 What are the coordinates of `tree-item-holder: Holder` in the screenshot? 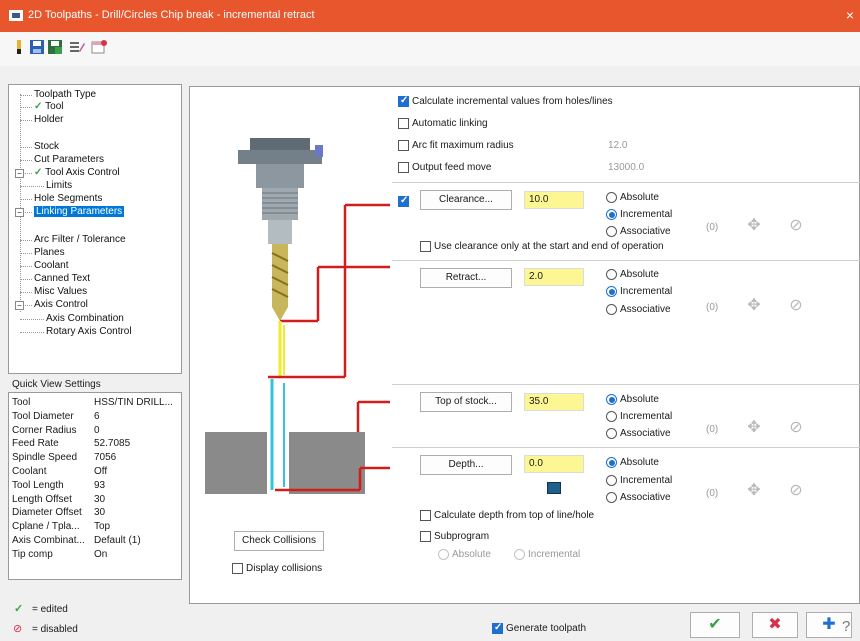 It's located at (48, 119).